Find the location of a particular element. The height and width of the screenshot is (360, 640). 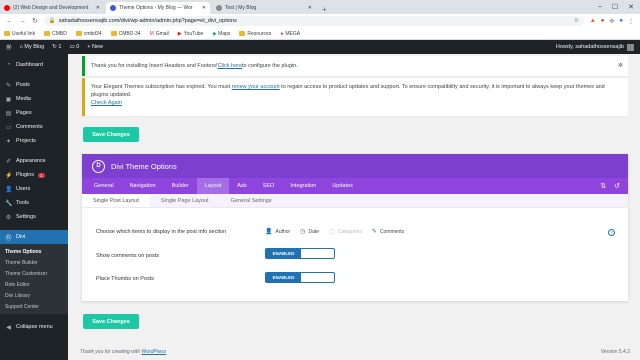

sidebar-item-projects: ✦ Projects is located at coordinates (34, 141).